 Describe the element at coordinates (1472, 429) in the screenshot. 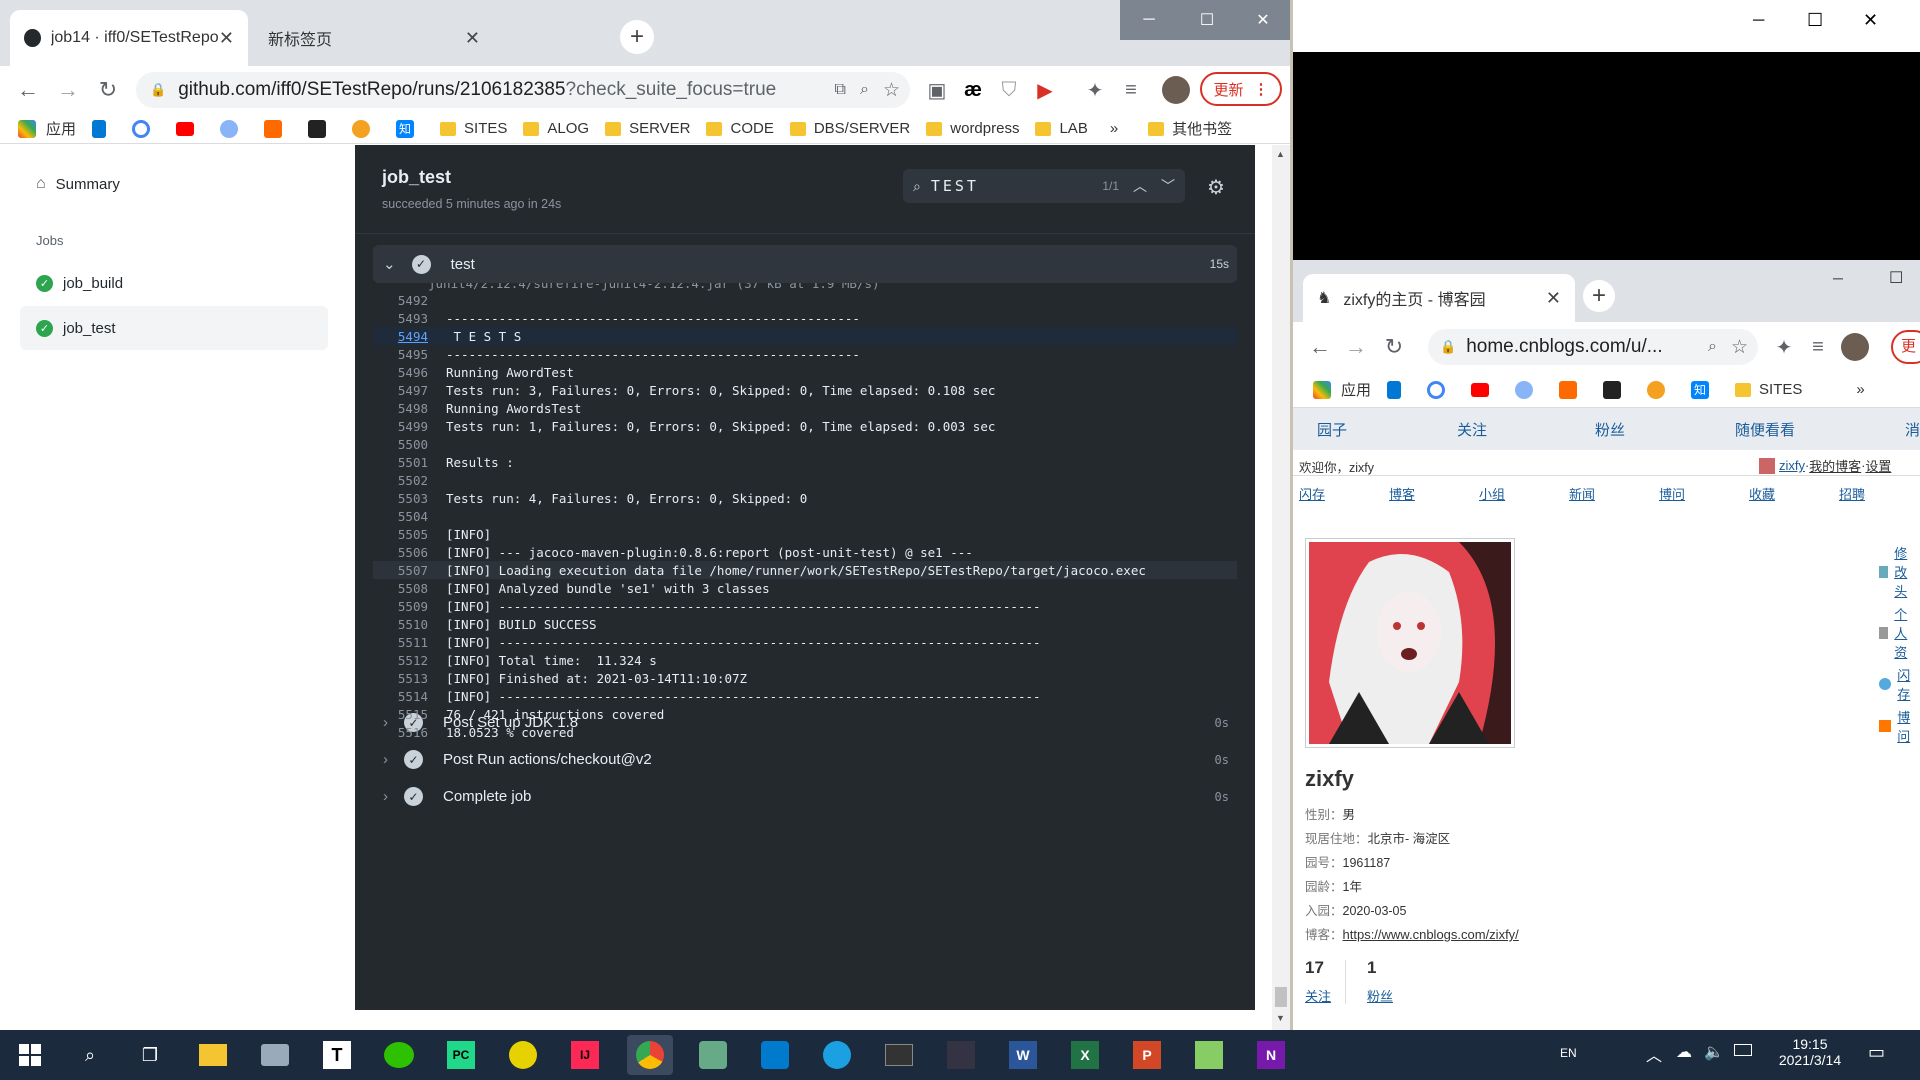

I see `nav-item: 关注` at that location.